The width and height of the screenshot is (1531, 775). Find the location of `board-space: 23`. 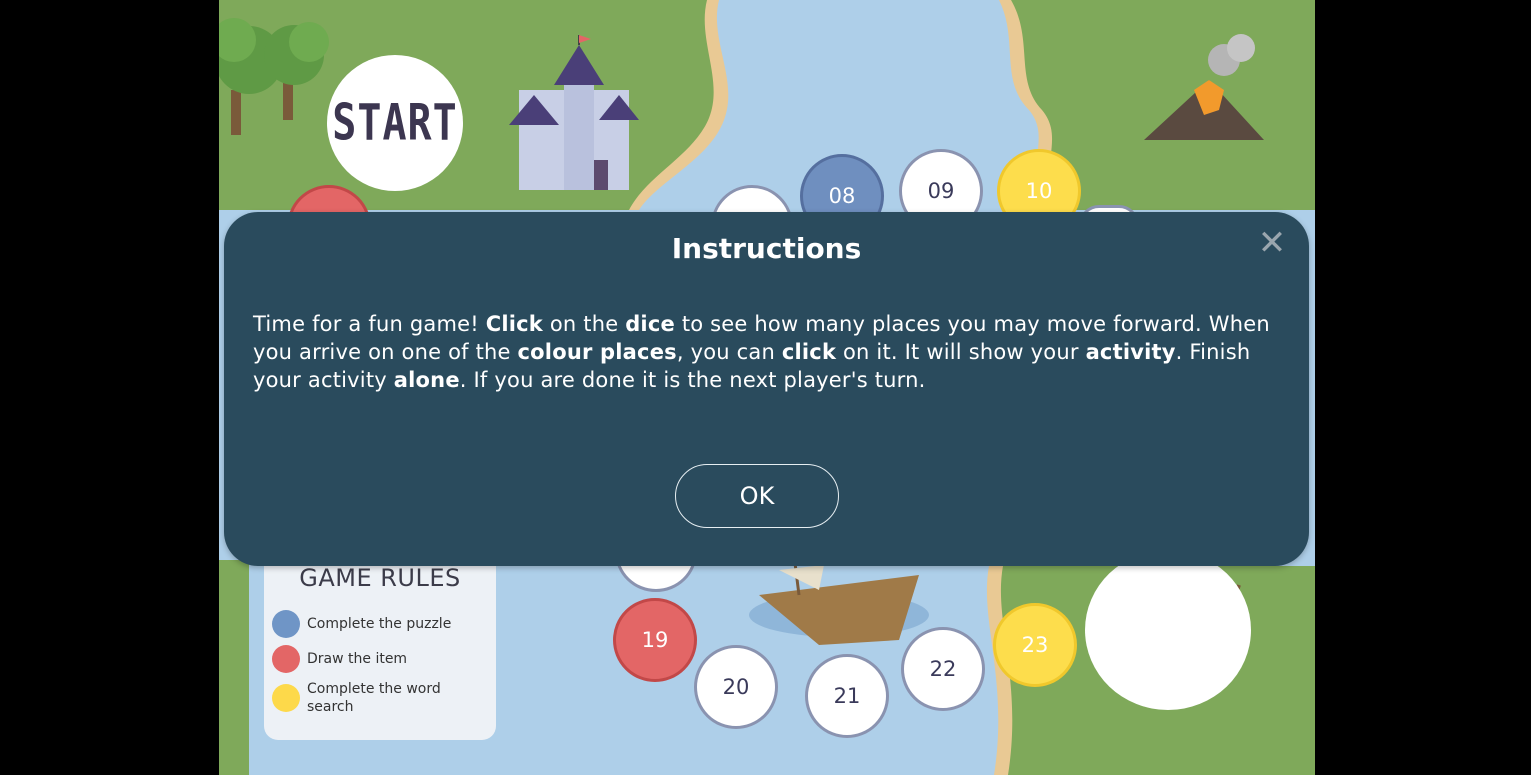

board-space: 23 is located at coordinates (1035, 645).